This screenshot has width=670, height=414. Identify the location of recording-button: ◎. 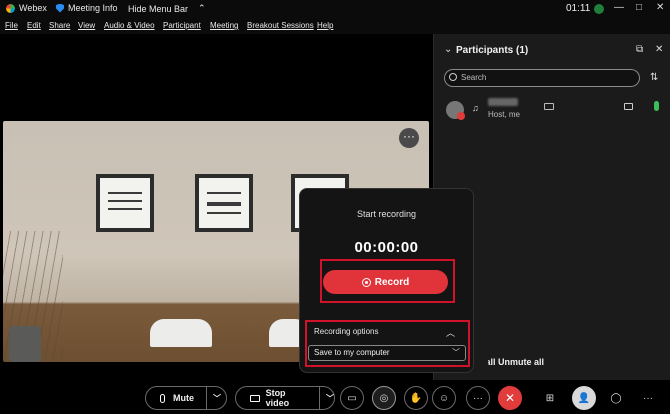
(384, 398).